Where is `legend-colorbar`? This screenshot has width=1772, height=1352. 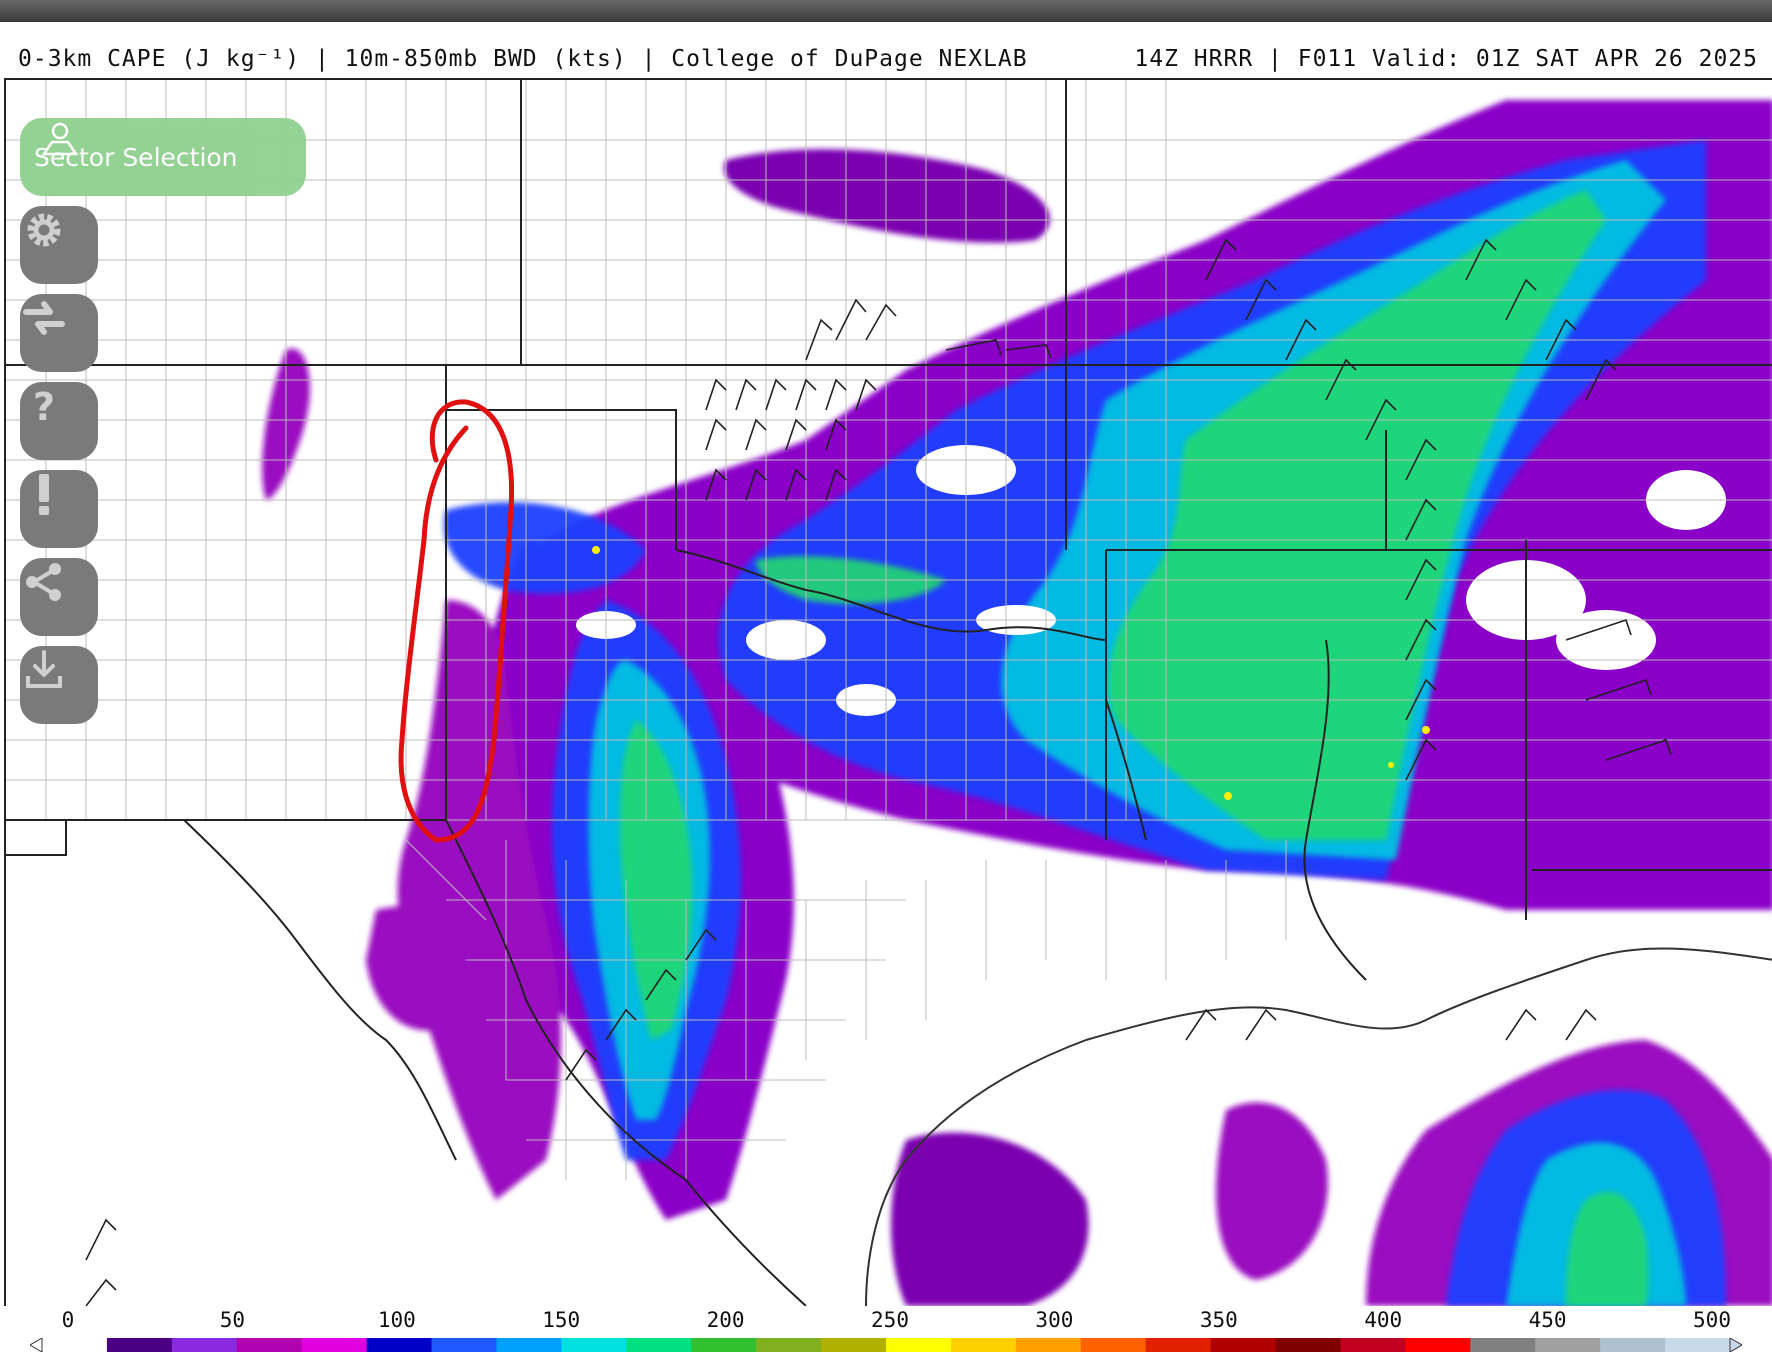
legend-colorbar is located at coordinates (886, 1345).